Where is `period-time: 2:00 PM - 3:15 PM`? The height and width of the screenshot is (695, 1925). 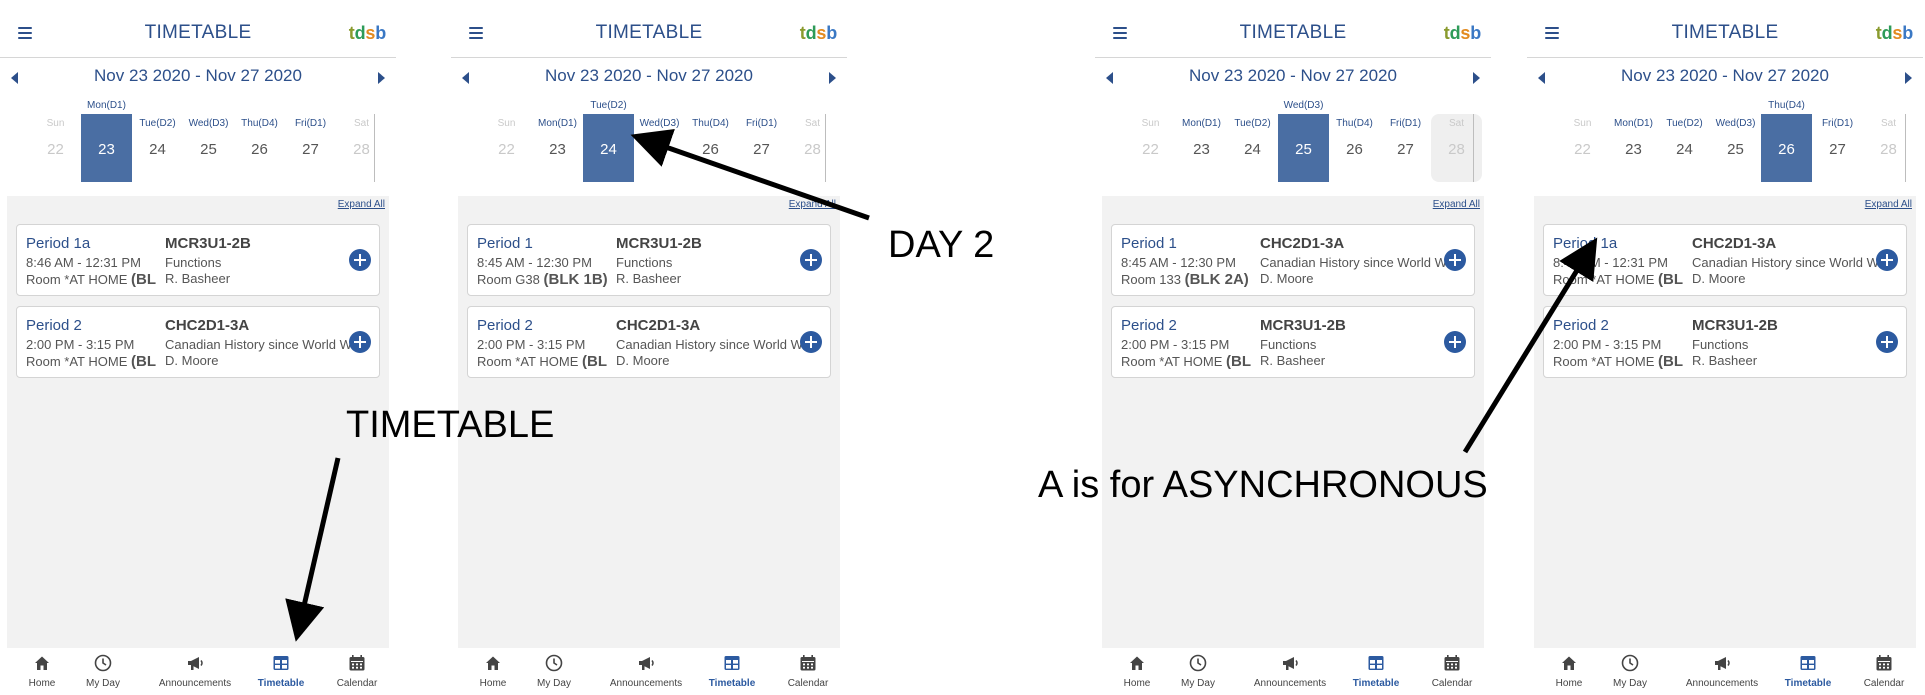 period-time: 2:00 PM - 3:15 PM is located at coordinates (1607, 344).